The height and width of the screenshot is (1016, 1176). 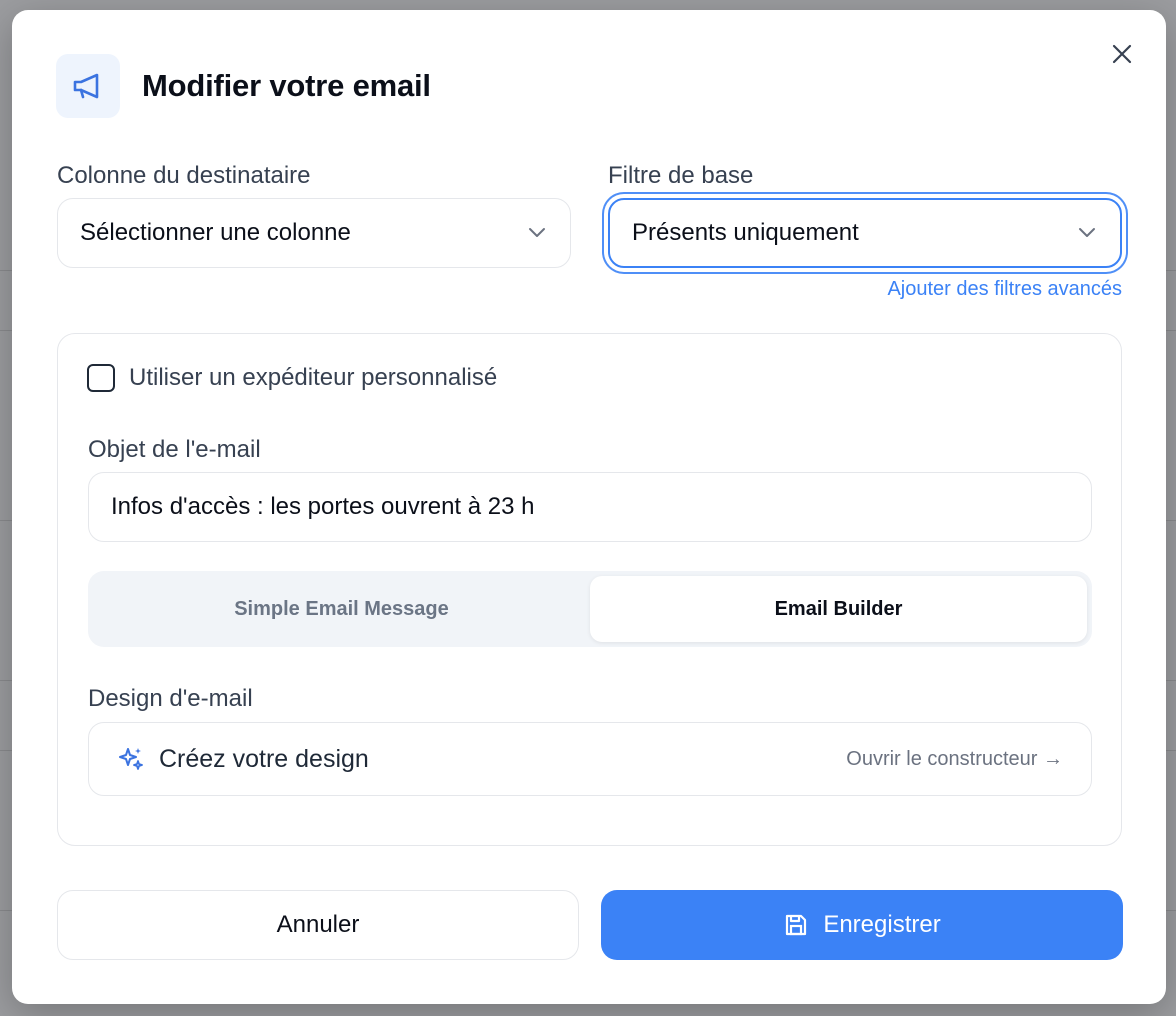 I want to click on header-icon-box, so click(x=88, y=86).